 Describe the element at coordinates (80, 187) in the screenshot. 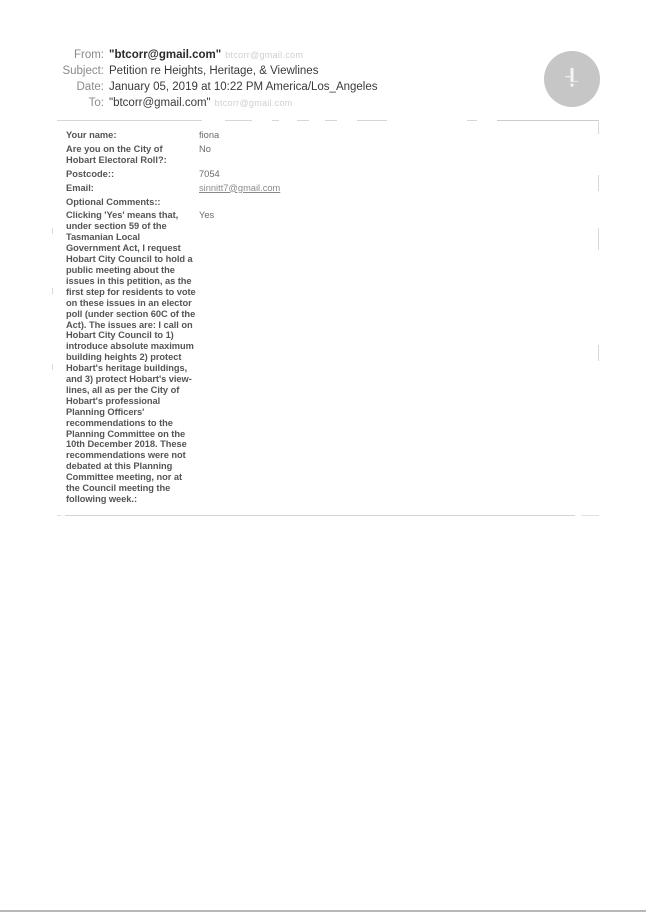

I see `field-label: Email:` at that location.